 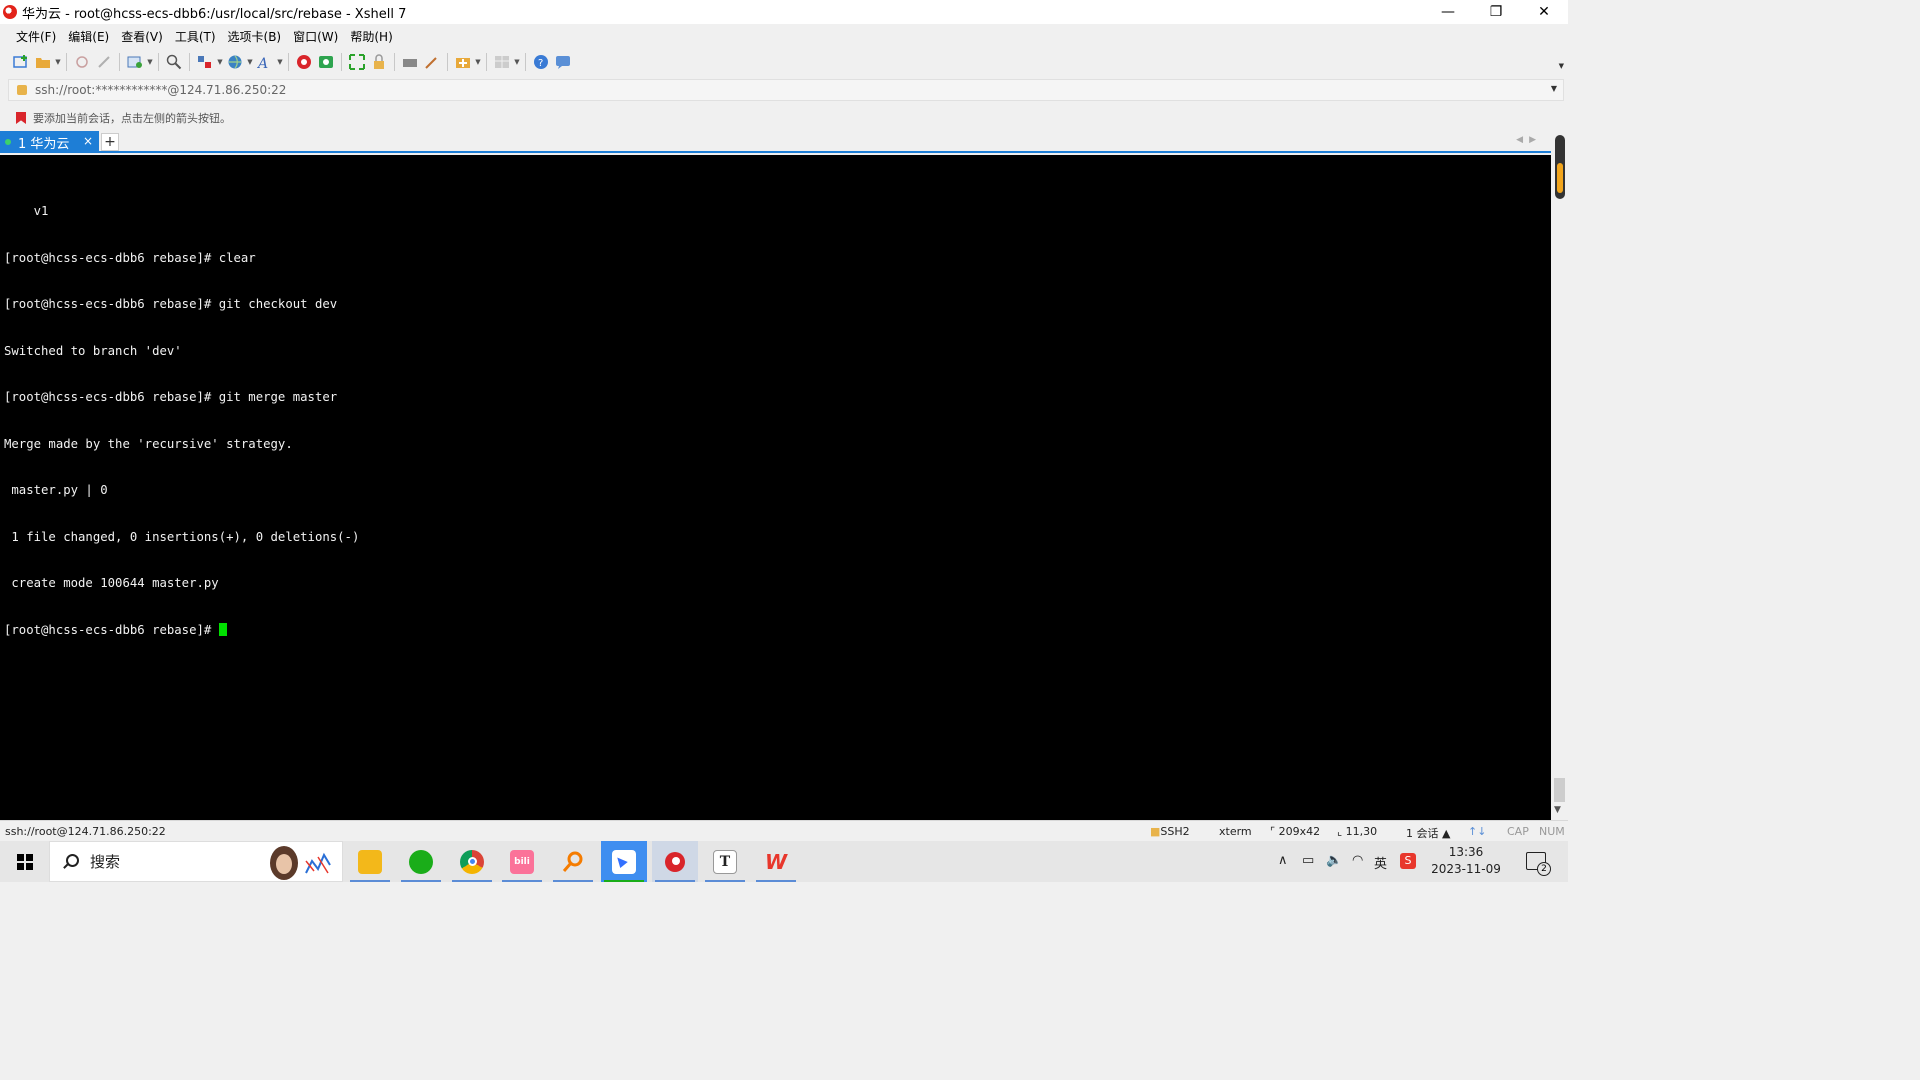 What do you see at coordinates (315, 36) in the screenshot?
I see `menu-window: 窗口(W)` at bounding box center [315, 36].